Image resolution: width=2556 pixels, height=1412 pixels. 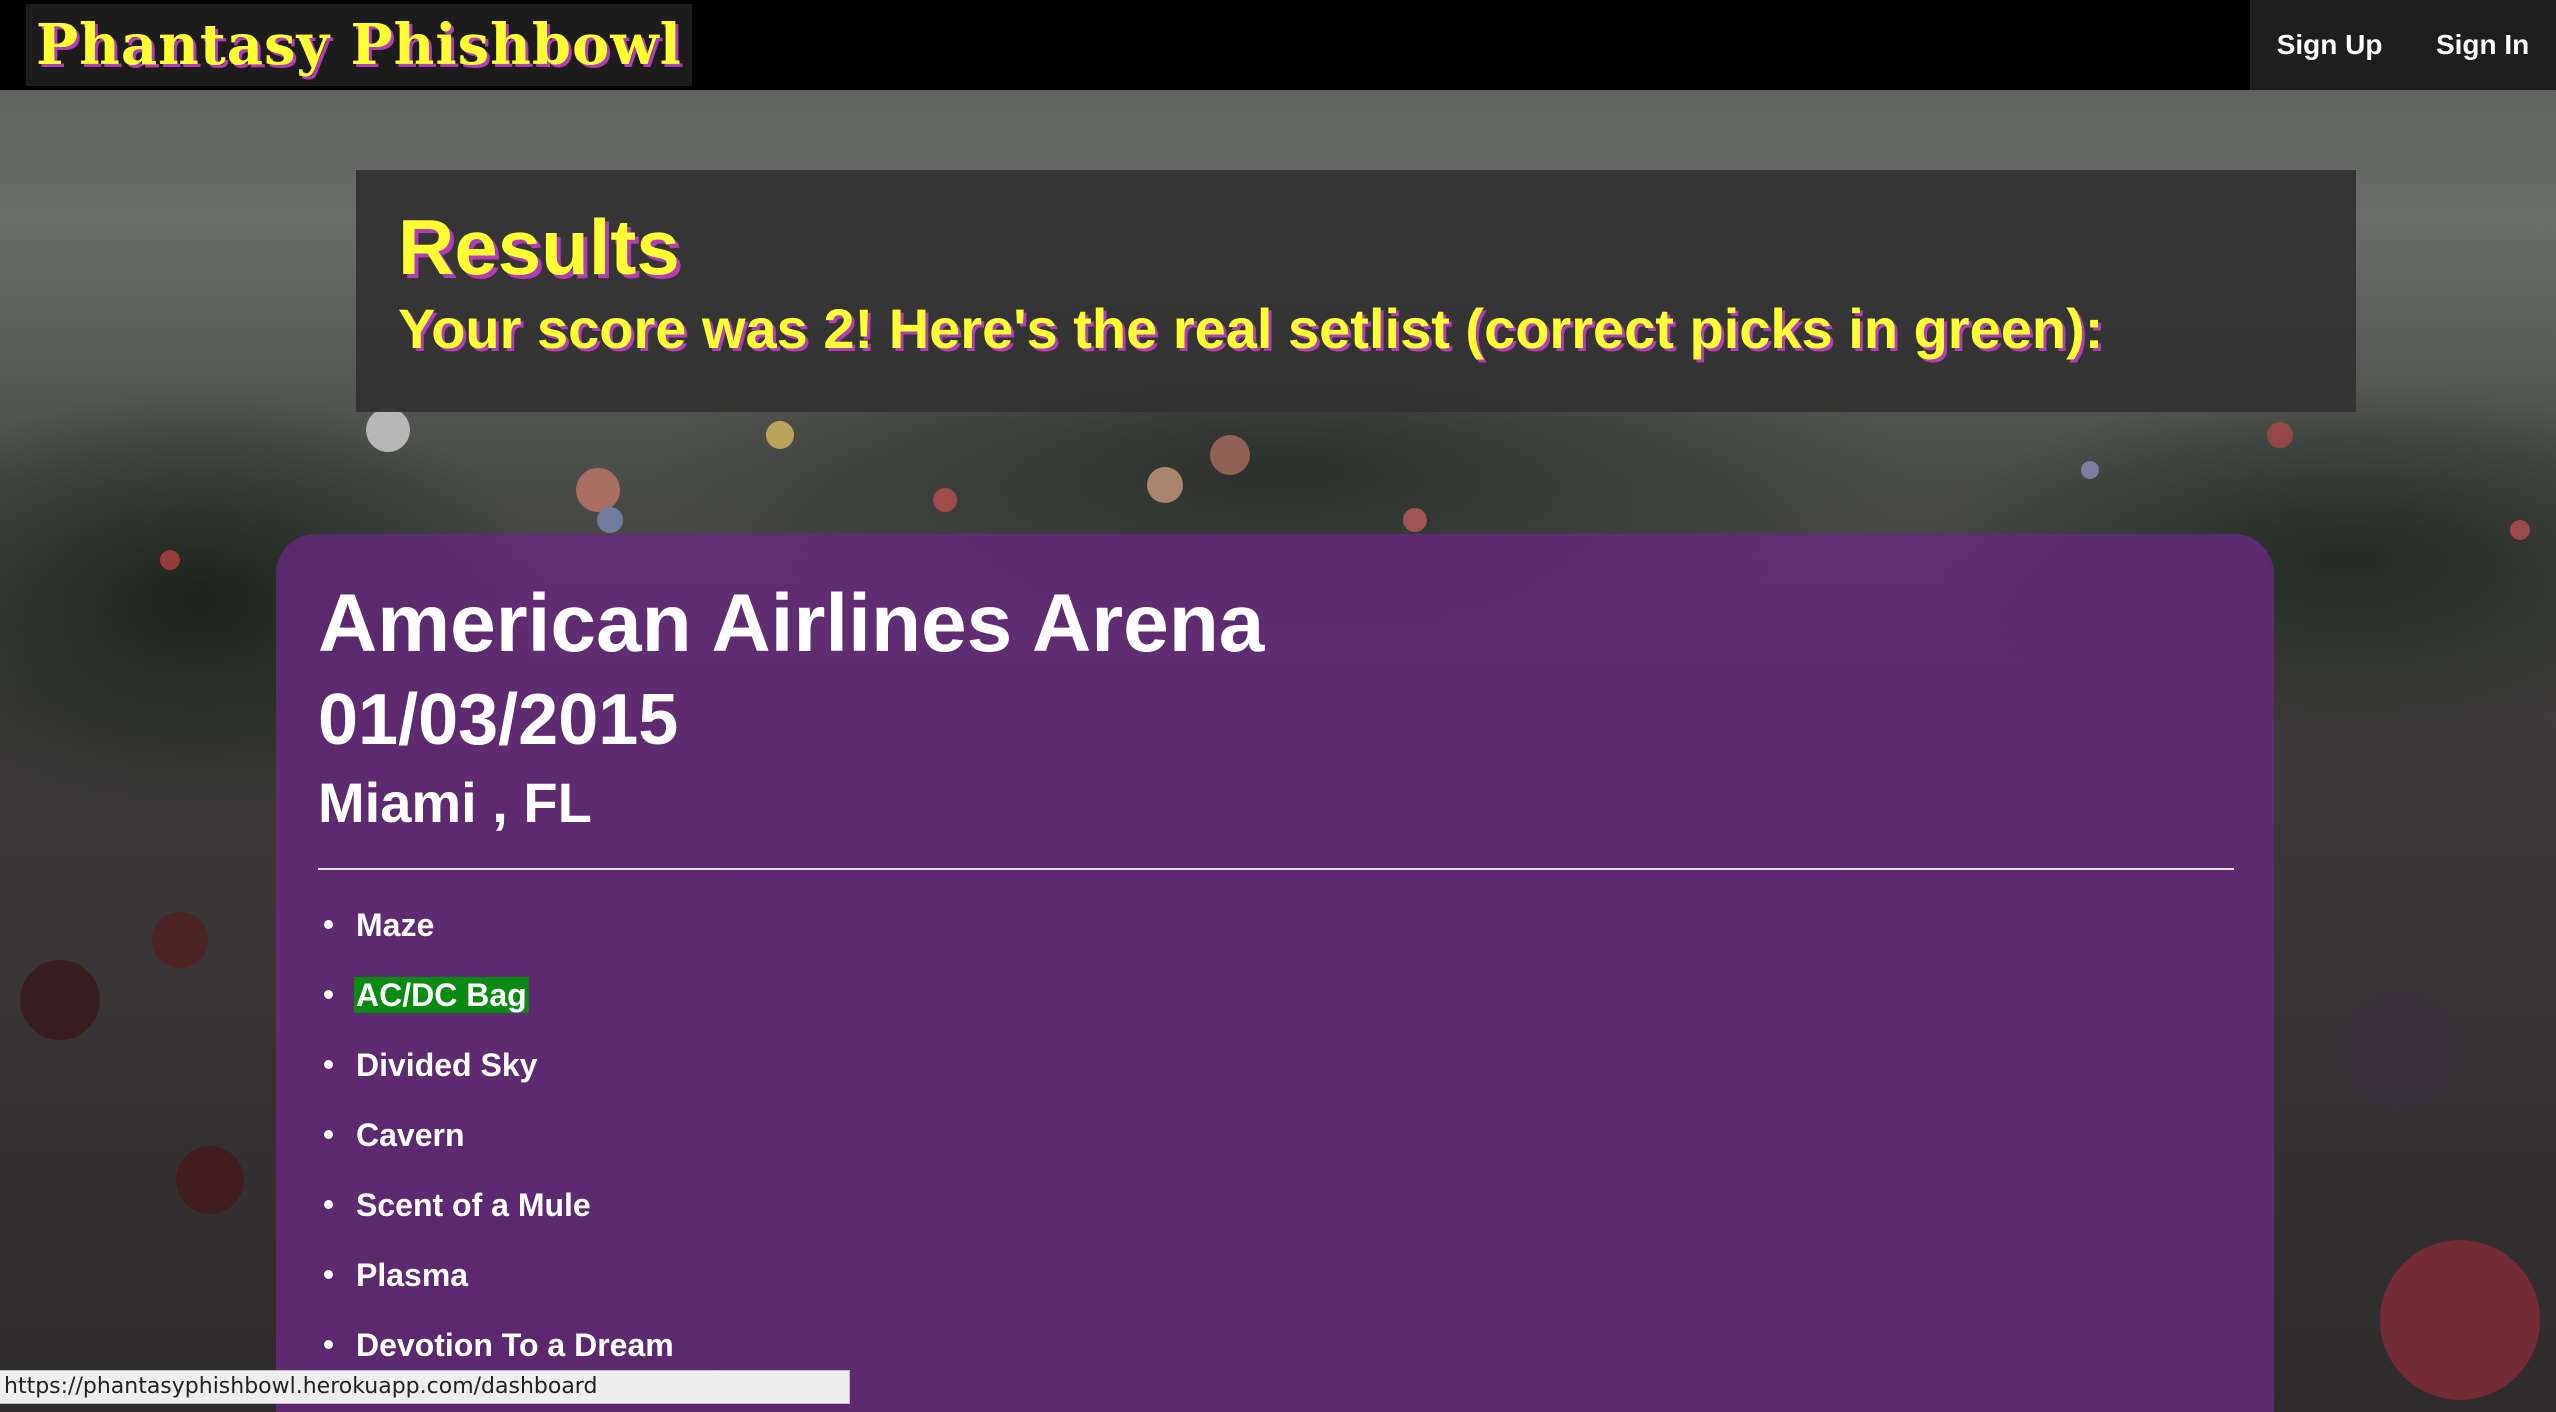 I want to click on results-title: Results, so click(x=539, y=247).